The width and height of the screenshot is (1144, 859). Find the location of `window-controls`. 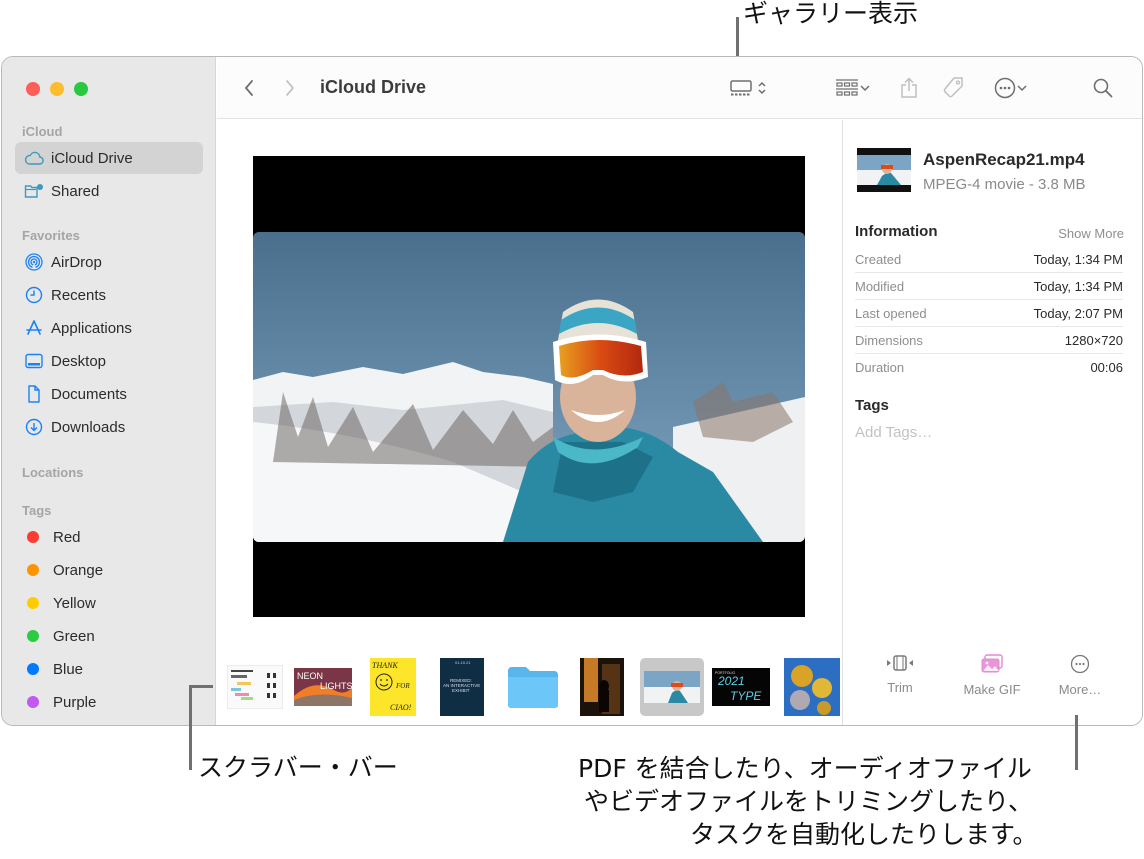

window-controls is located at coordinates (57, 89).